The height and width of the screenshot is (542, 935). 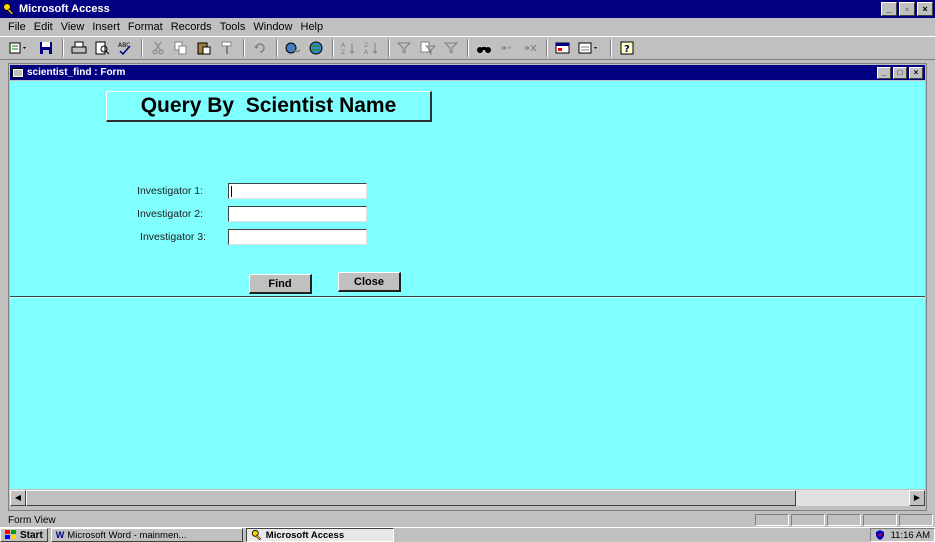 I want to click on help-icon: ?, so click(x=627, y=48).